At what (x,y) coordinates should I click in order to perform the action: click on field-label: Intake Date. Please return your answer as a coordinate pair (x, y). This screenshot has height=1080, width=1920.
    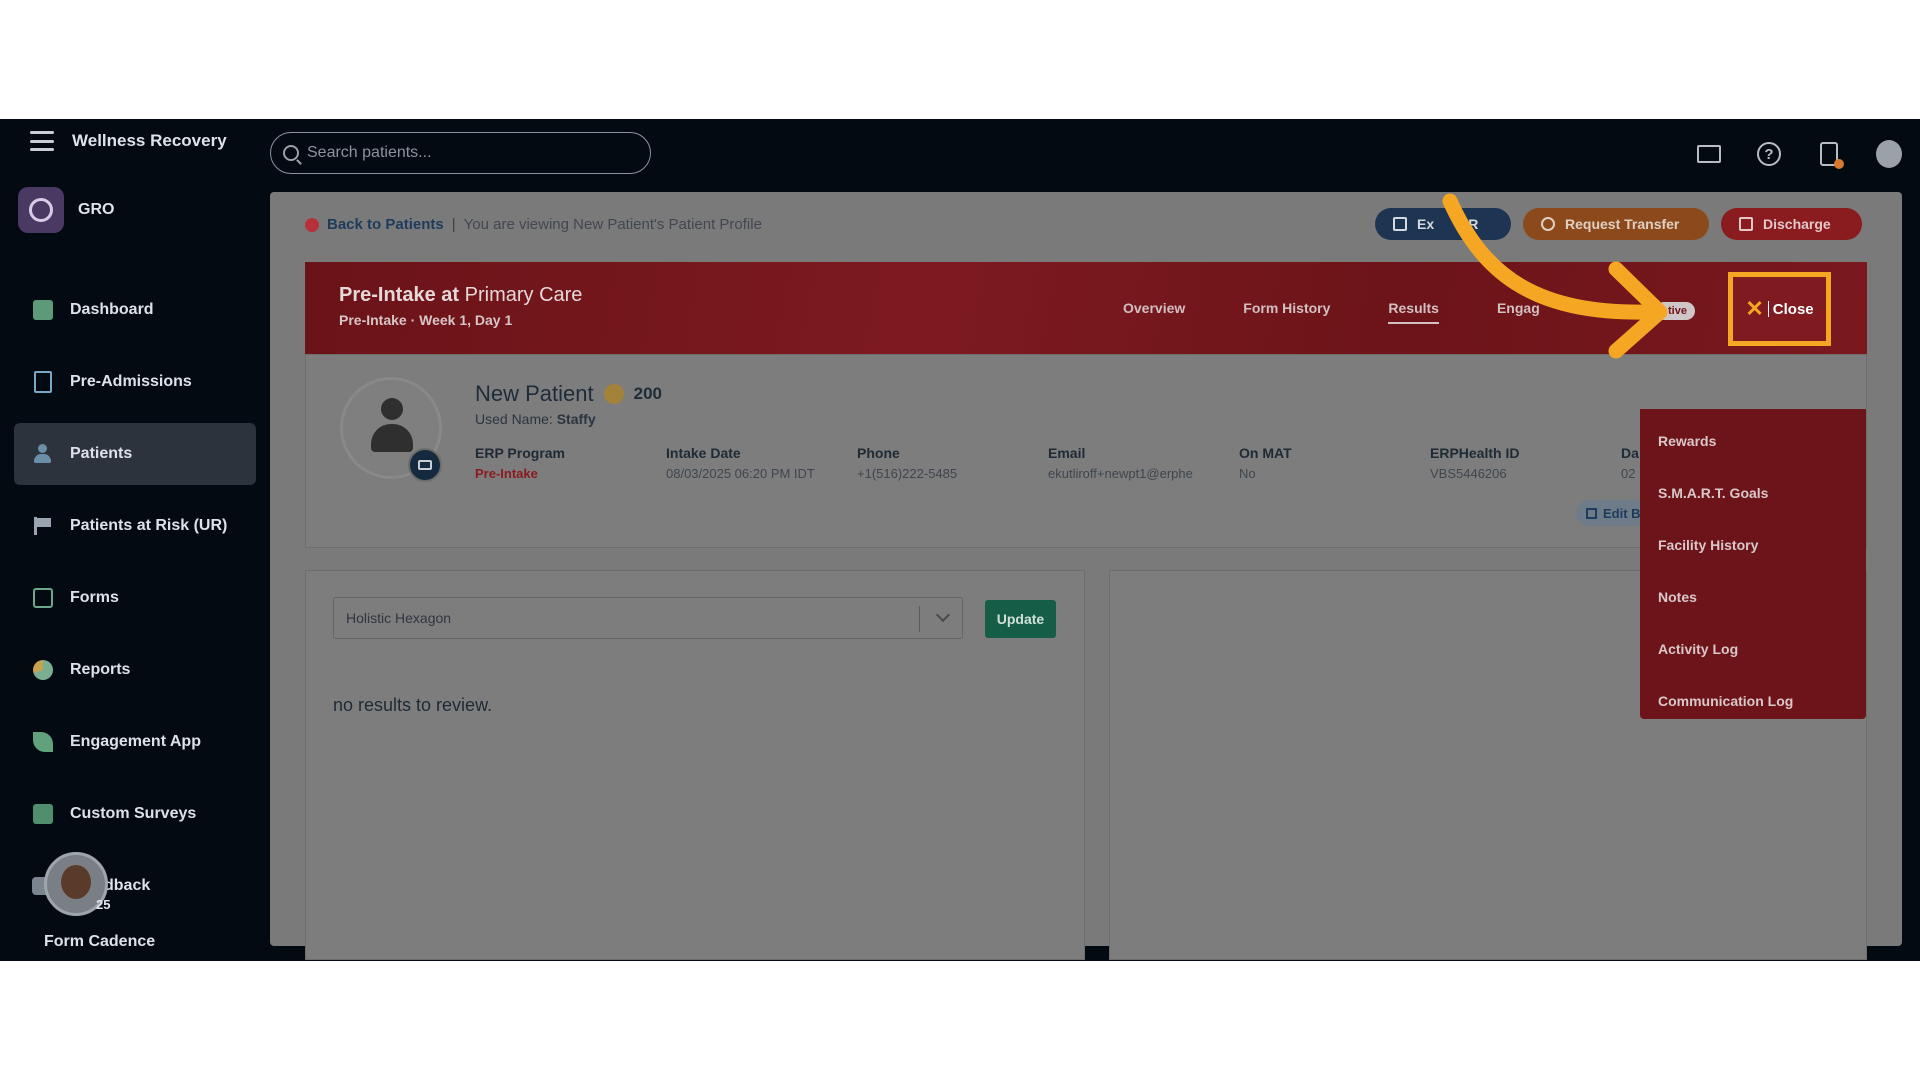
    Looking at the image, I should click on (703, 453).